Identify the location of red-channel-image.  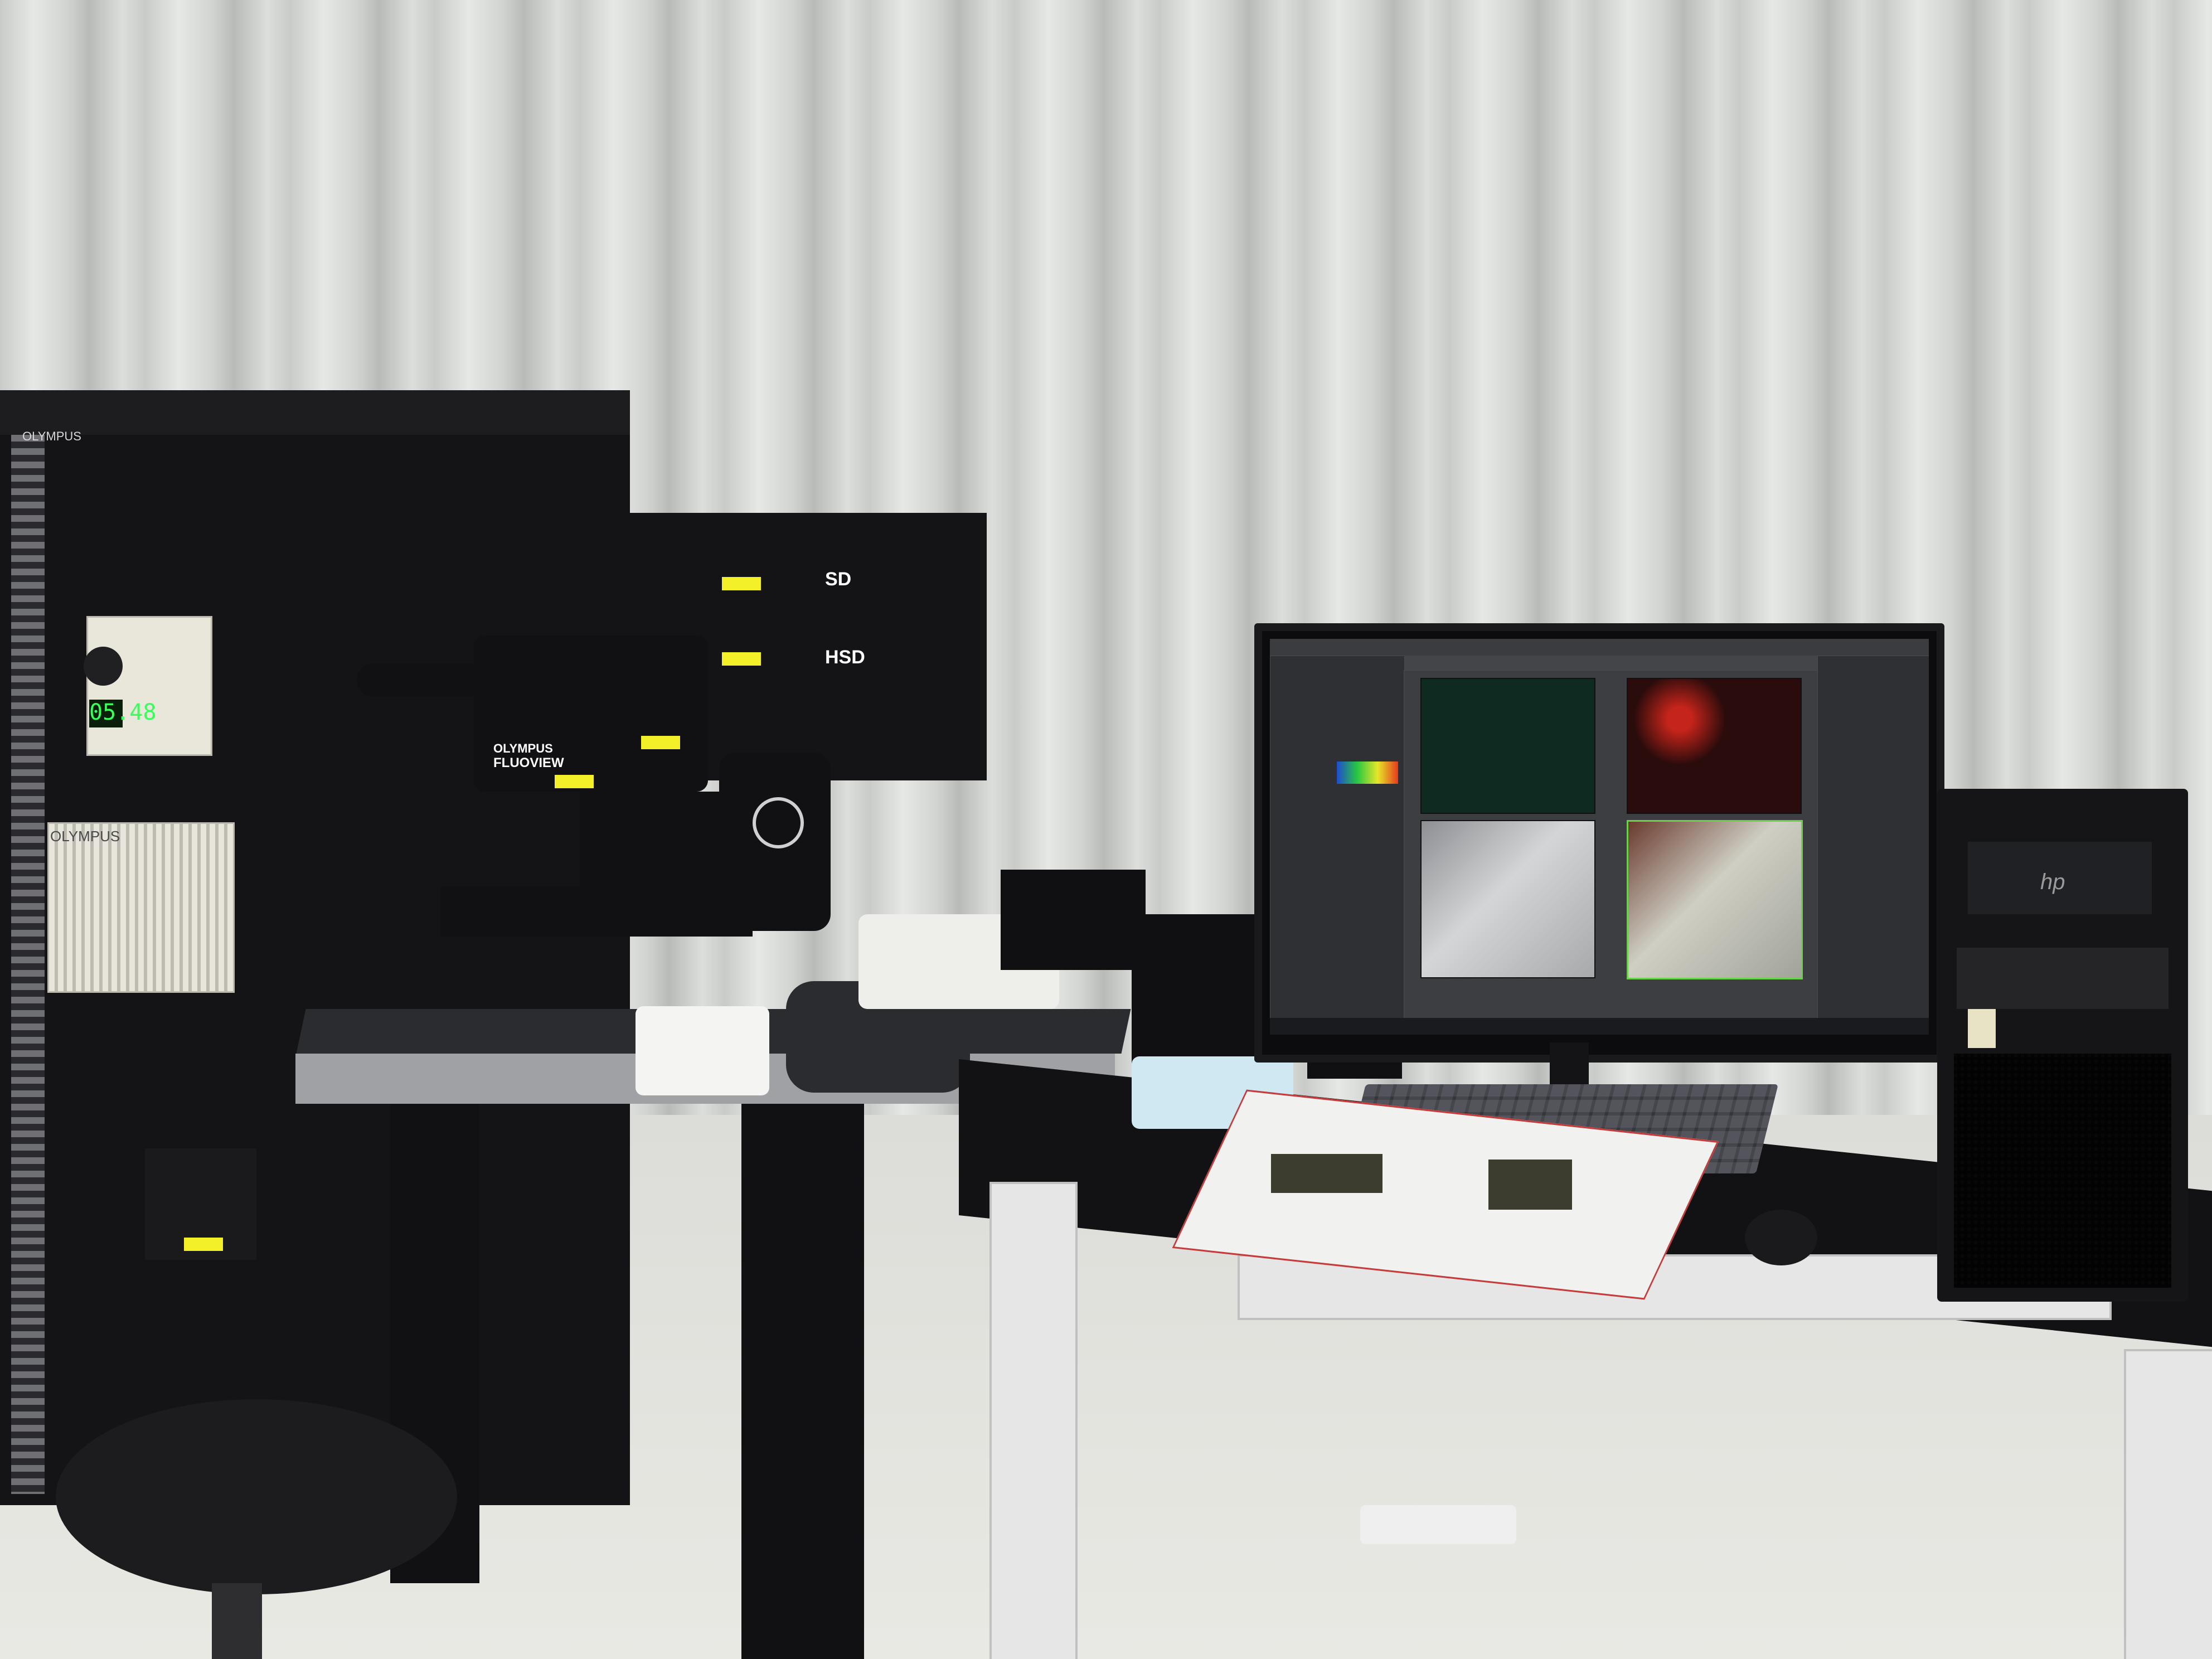
(1714, 746).